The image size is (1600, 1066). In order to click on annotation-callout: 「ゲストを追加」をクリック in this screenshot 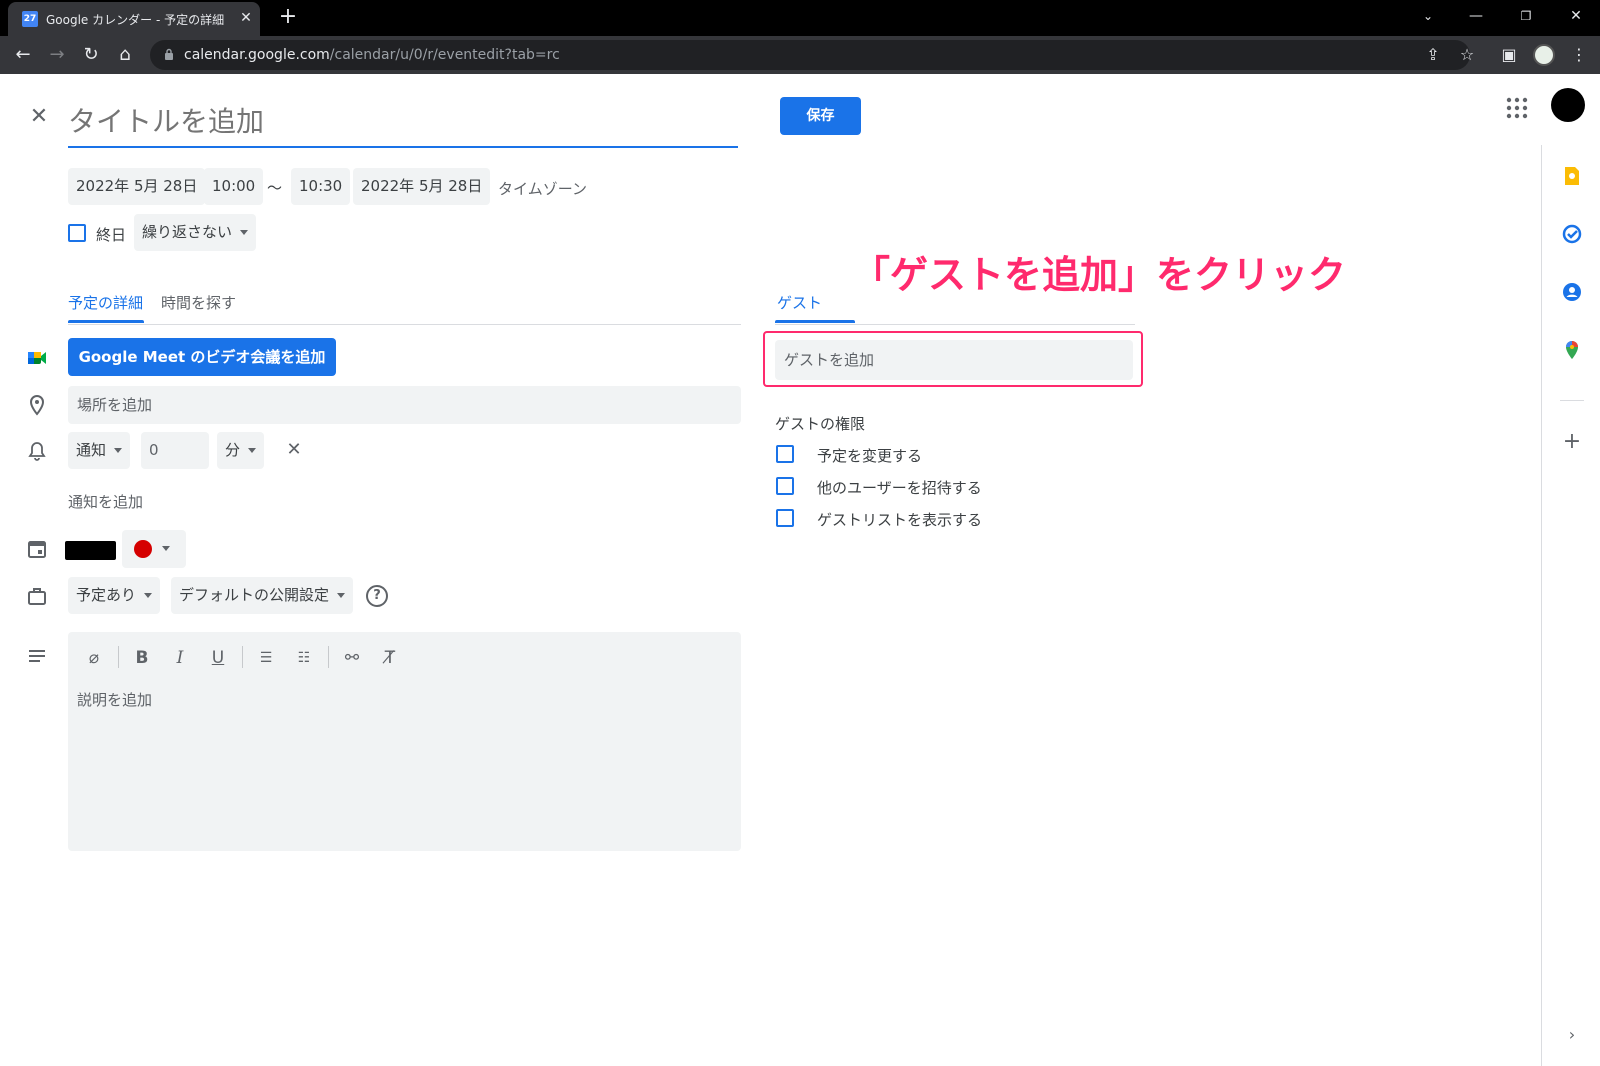, I will do `click(1099, 275)`.